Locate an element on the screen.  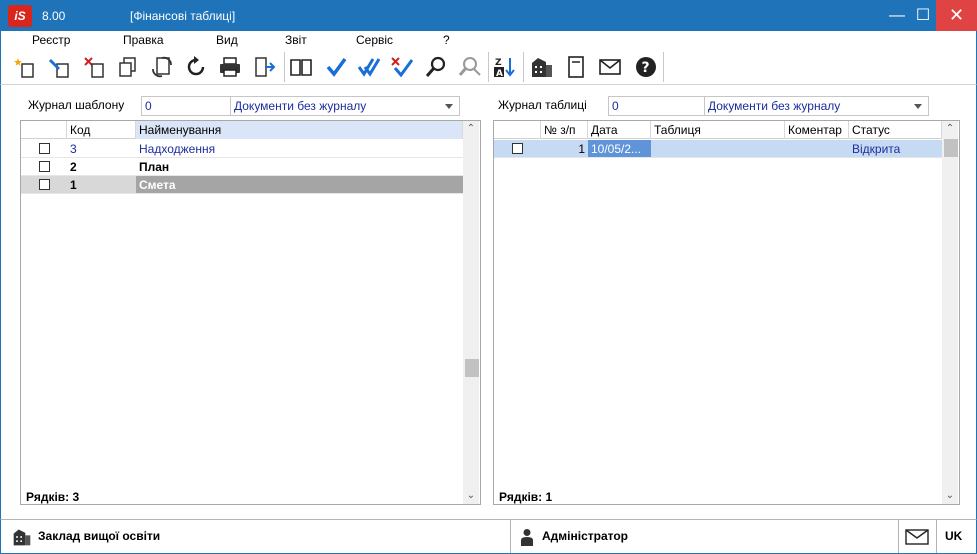
status-bar: Заклад вищої освіти Адміністратор UK is located at coordinates (488, 536).